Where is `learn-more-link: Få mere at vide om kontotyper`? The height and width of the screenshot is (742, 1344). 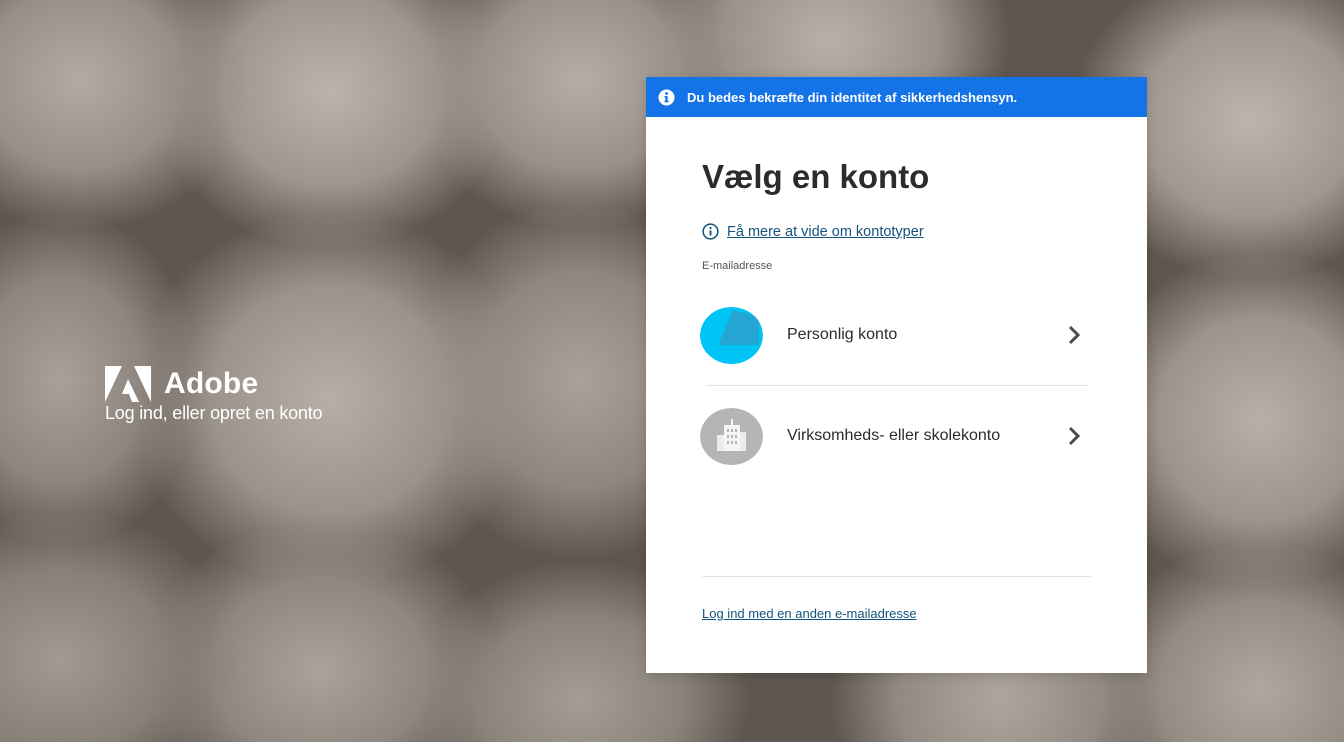 learn-more-link: Få mere at vide om kontotyper is located at coordinates (896, 231).